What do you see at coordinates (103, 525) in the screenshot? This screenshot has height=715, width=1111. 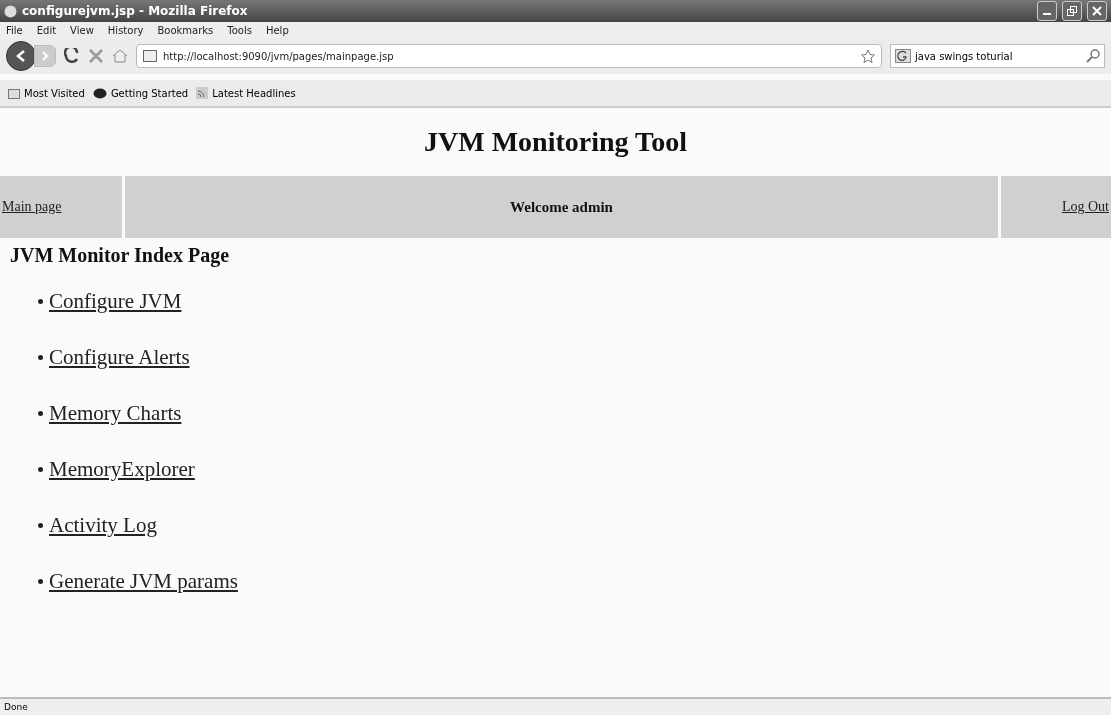 I see `menu-link: Activity Log` at bounding box center [103, 525].